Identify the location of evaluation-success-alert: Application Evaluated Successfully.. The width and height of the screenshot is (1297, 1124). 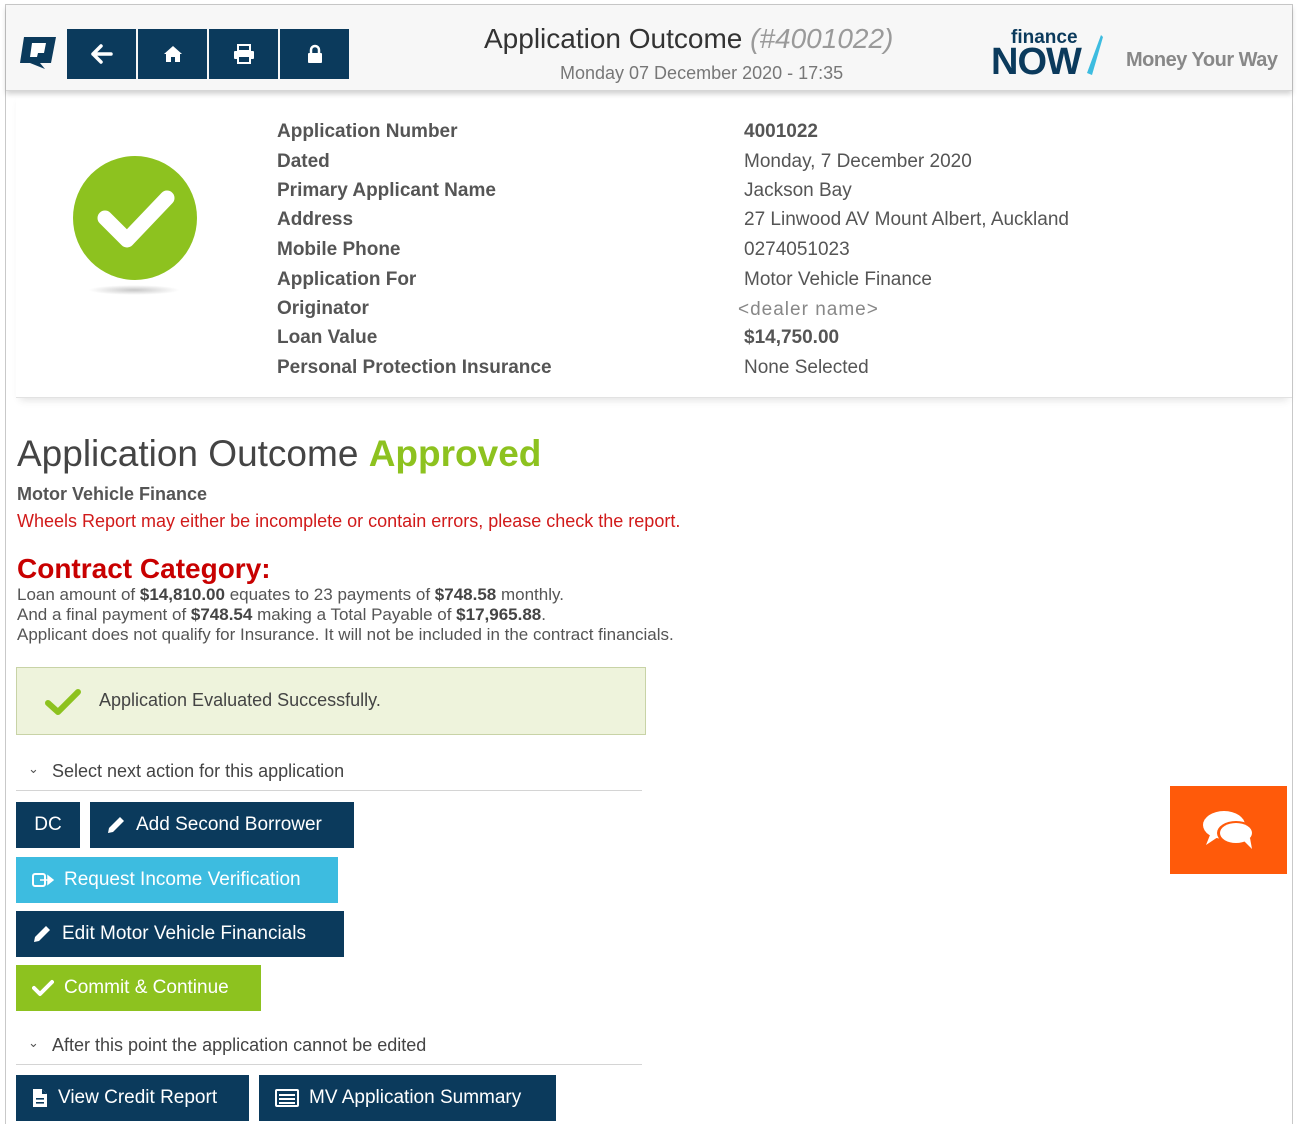
(331, 701).